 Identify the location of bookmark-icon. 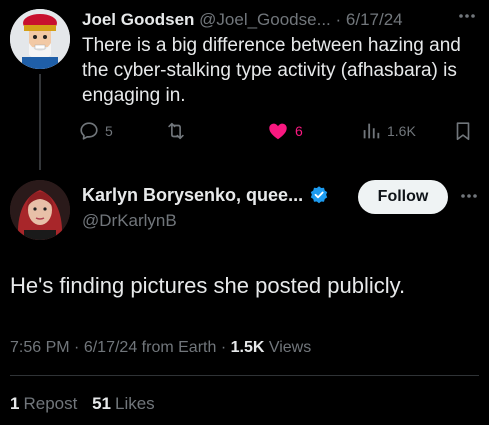
(463, 131).